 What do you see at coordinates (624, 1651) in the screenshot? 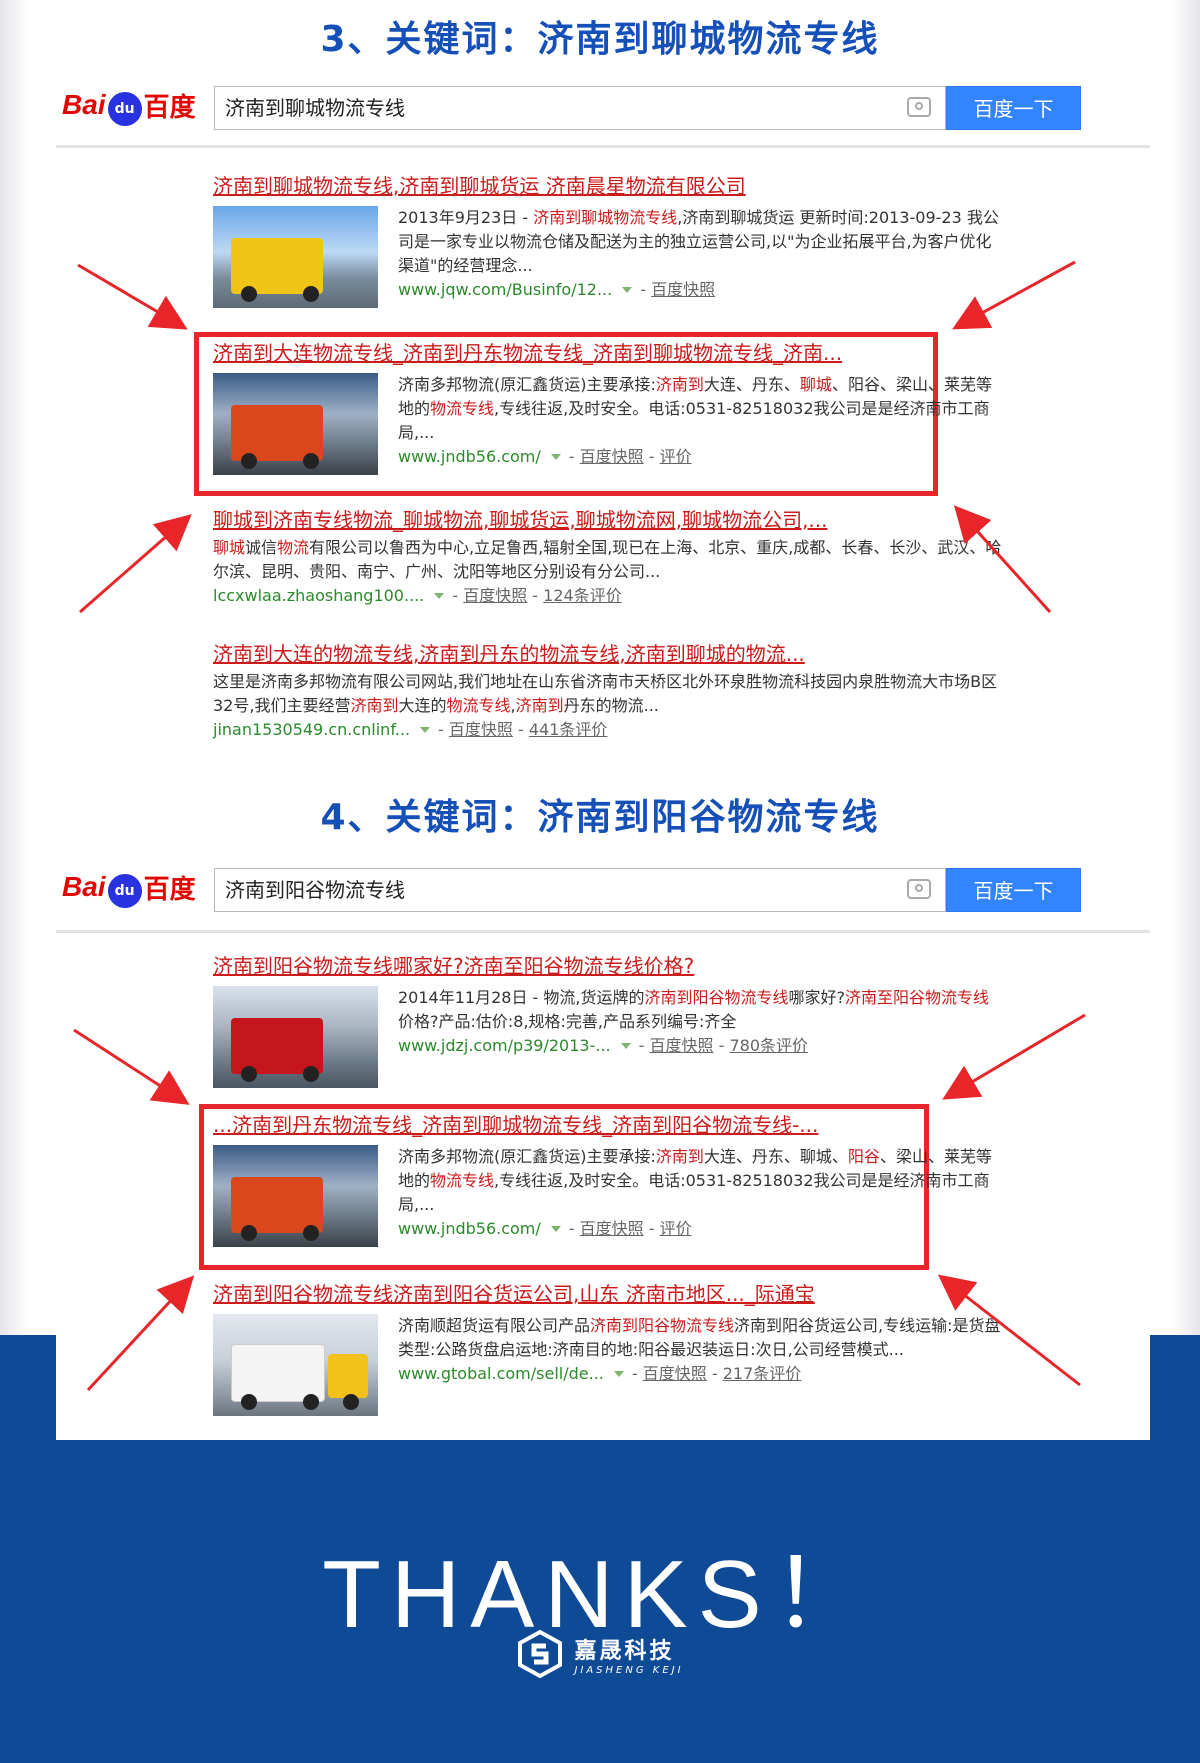
I see `brand-name-cn: 嘉晟科技` at bounding box center [624, 1651].